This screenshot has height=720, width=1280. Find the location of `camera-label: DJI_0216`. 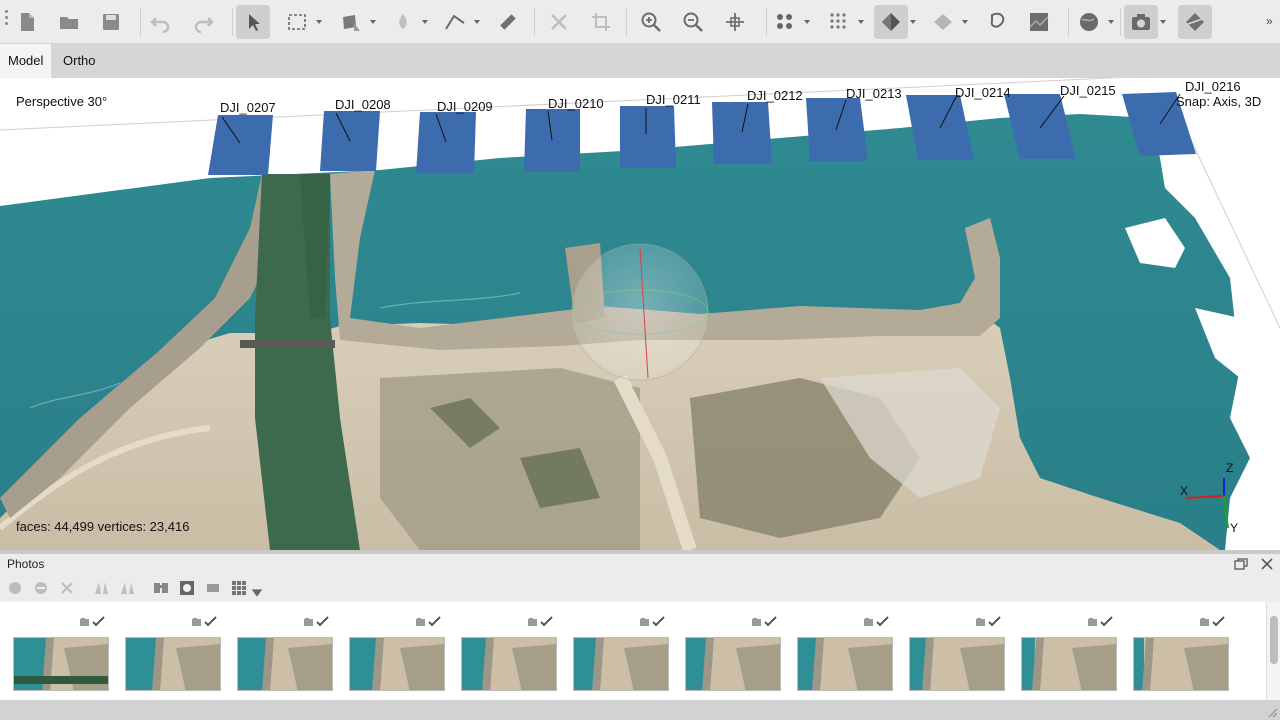

camera-label: DJI_0216 is located at coordinates (1213, 86).